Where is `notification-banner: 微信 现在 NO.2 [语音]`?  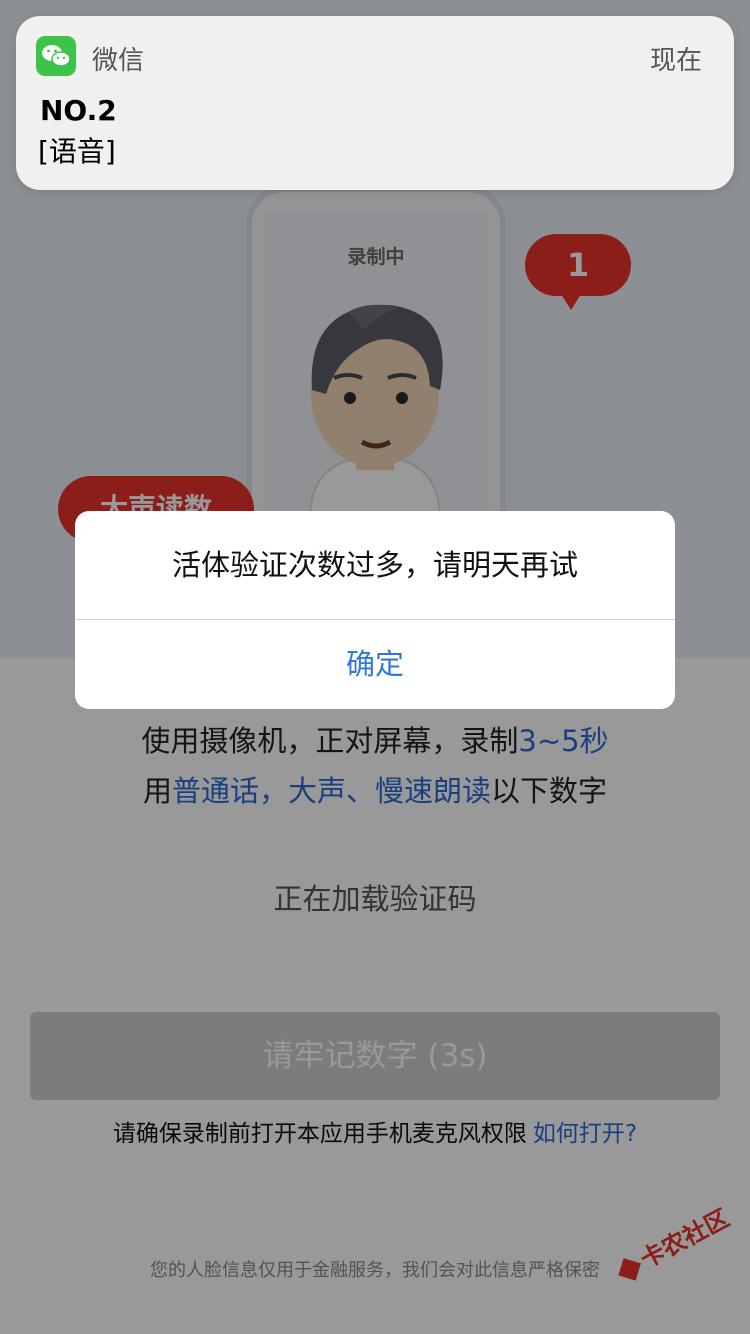
notification-banner: 微信 现在 NO.2 [语音] is located at coordinates (375, 103).